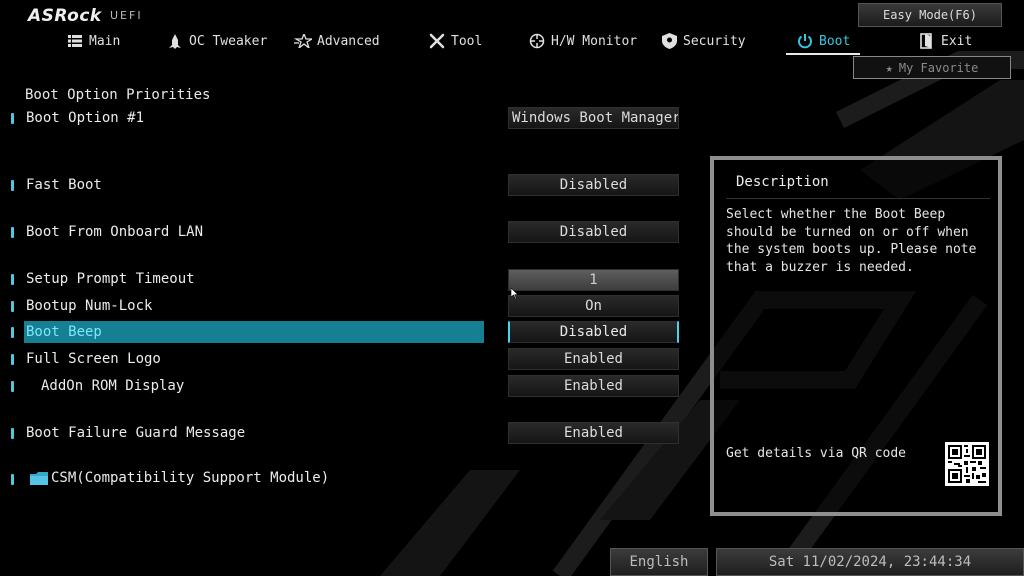 The image size is (1024, 576). I want to click on tab-oc-tweaker-label: OC Tweaker, so click(228, 41).